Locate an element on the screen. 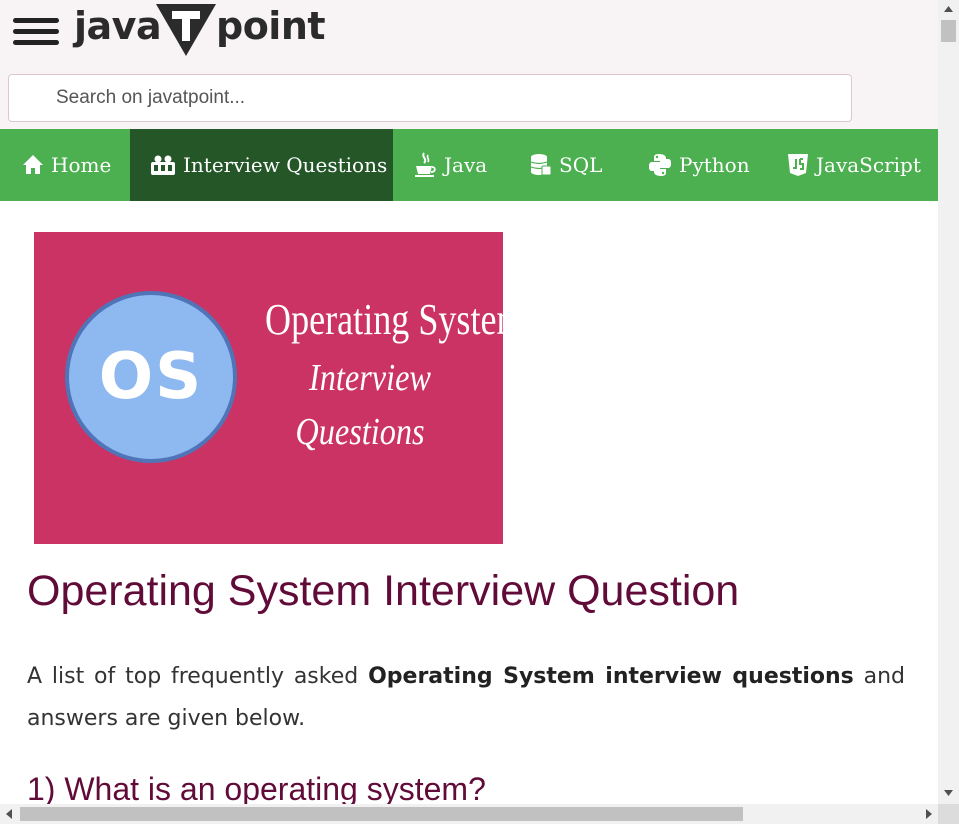  os-badge: OS is located at coordinates (151, 377).